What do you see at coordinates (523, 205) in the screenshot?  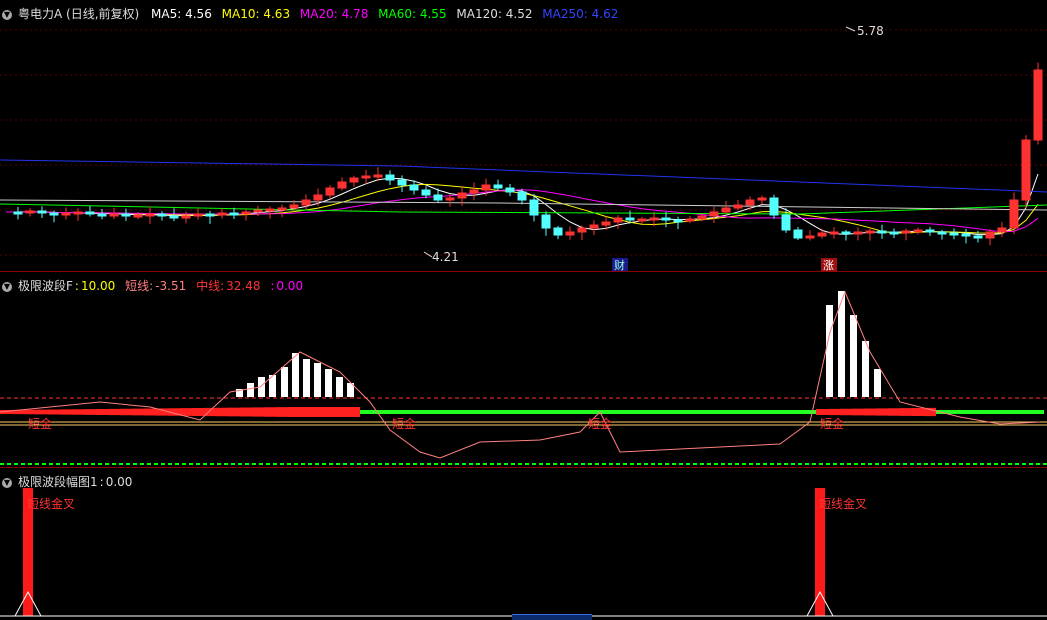 I see `ma120-line` at bounding box center [523, 205].